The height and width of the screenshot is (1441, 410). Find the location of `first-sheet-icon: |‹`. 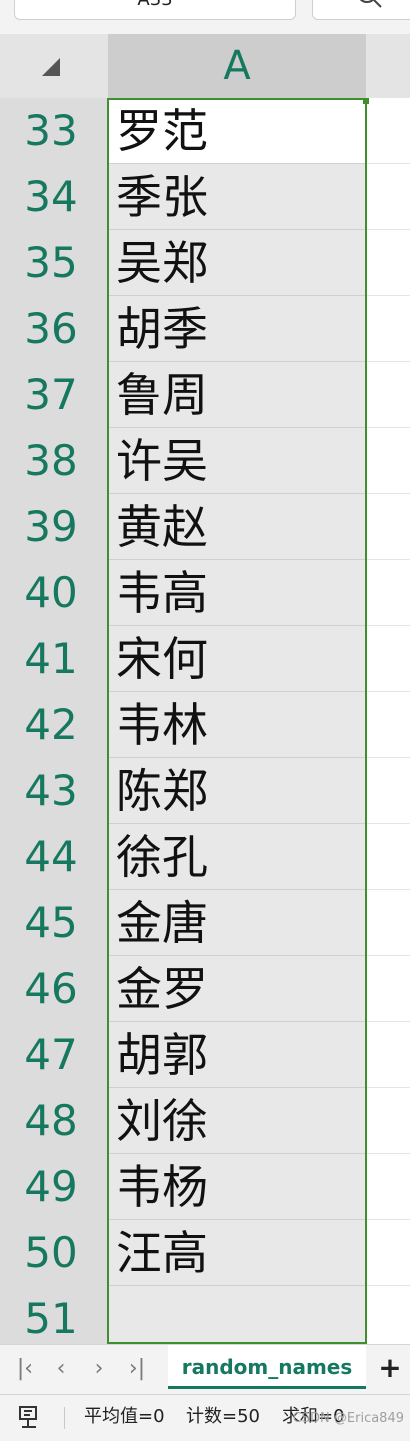

first-sheet-icon: |‹ is located at coordinates (25, 1369).